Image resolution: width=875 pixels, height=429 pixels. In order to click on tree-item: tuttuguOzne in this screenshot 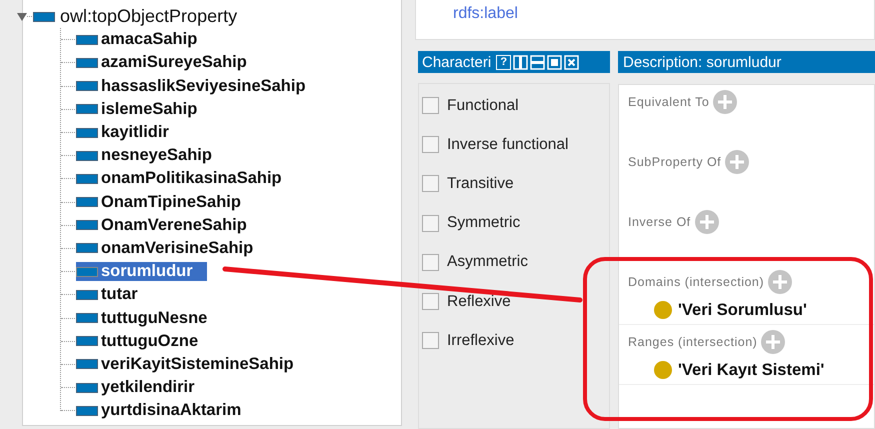, I will do `click(138, 341)`.